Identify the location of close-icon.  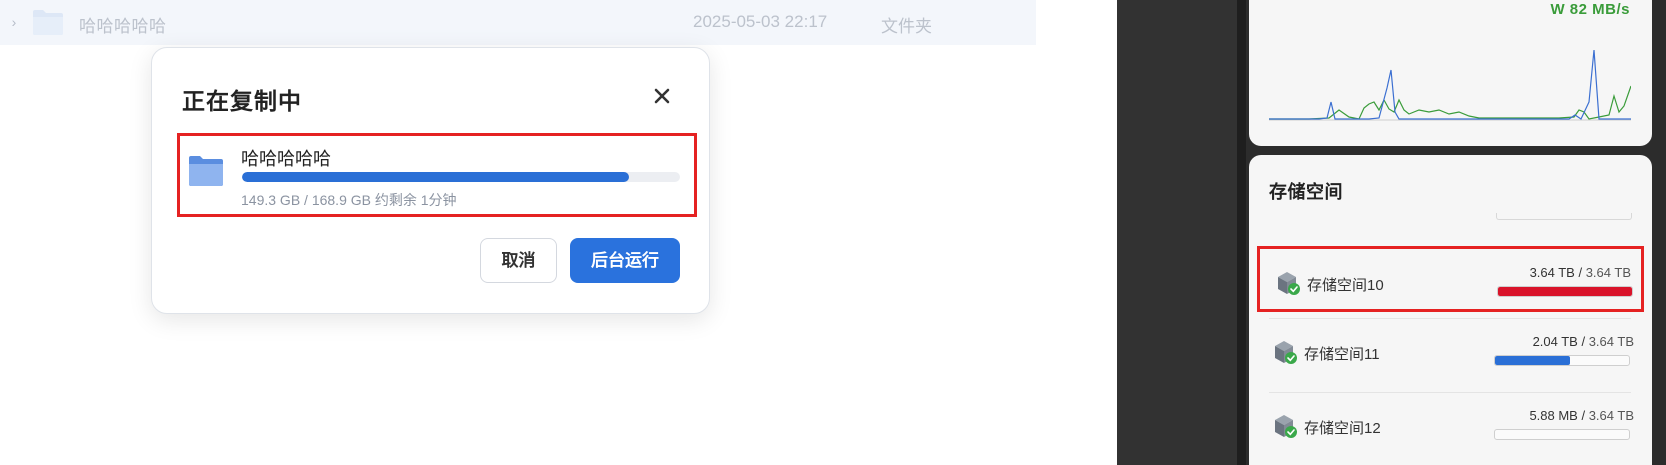
(662, 96).